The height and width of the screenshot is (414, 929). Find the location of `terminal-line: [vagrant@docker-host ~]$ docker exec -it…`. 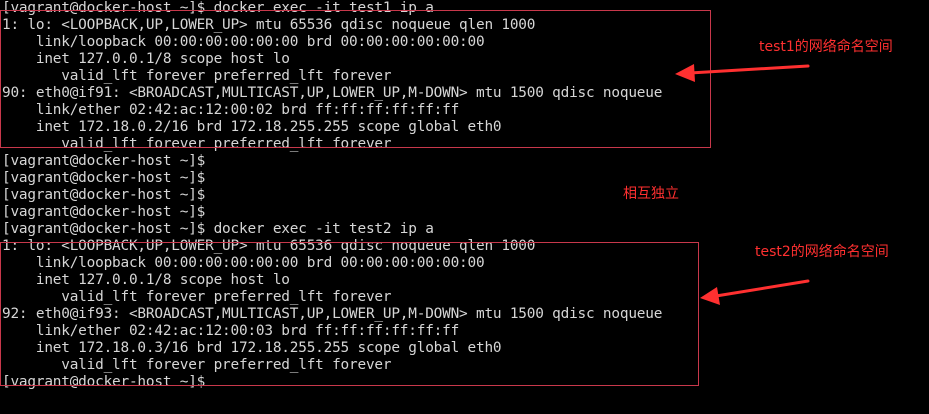

terminal-line: [vagrant@docker-host ~]$ docker exec -it… is located at coordinates (218, 229).